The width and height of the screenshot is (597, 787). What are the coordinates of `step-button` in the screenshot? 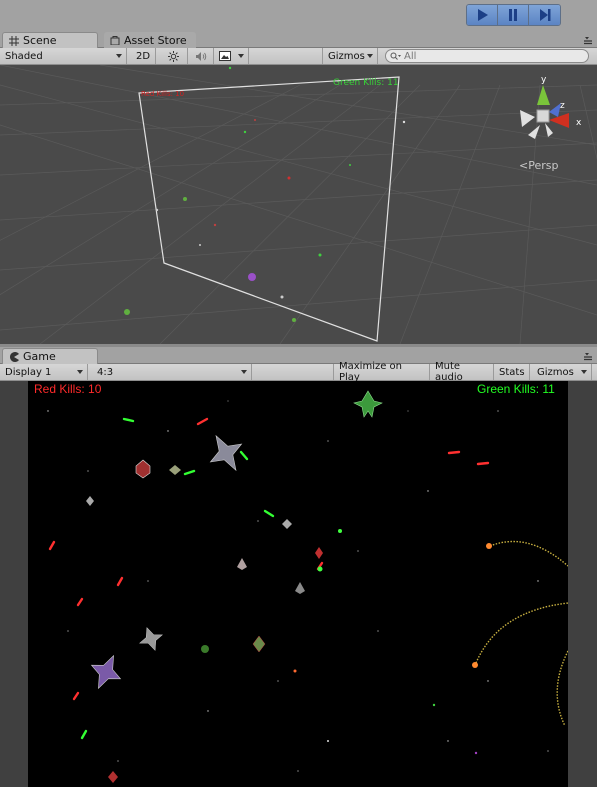 It's located at (544, 15).